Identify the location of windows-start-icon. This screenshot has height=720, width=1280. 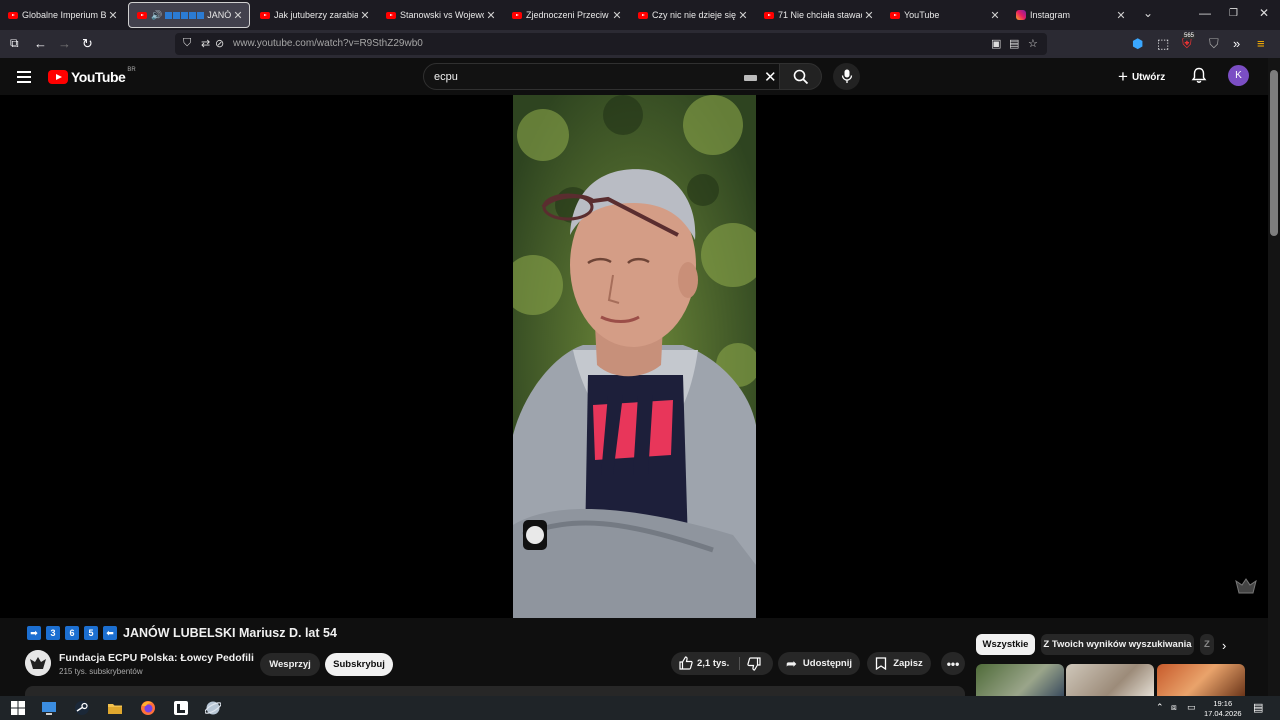
(18, 708).